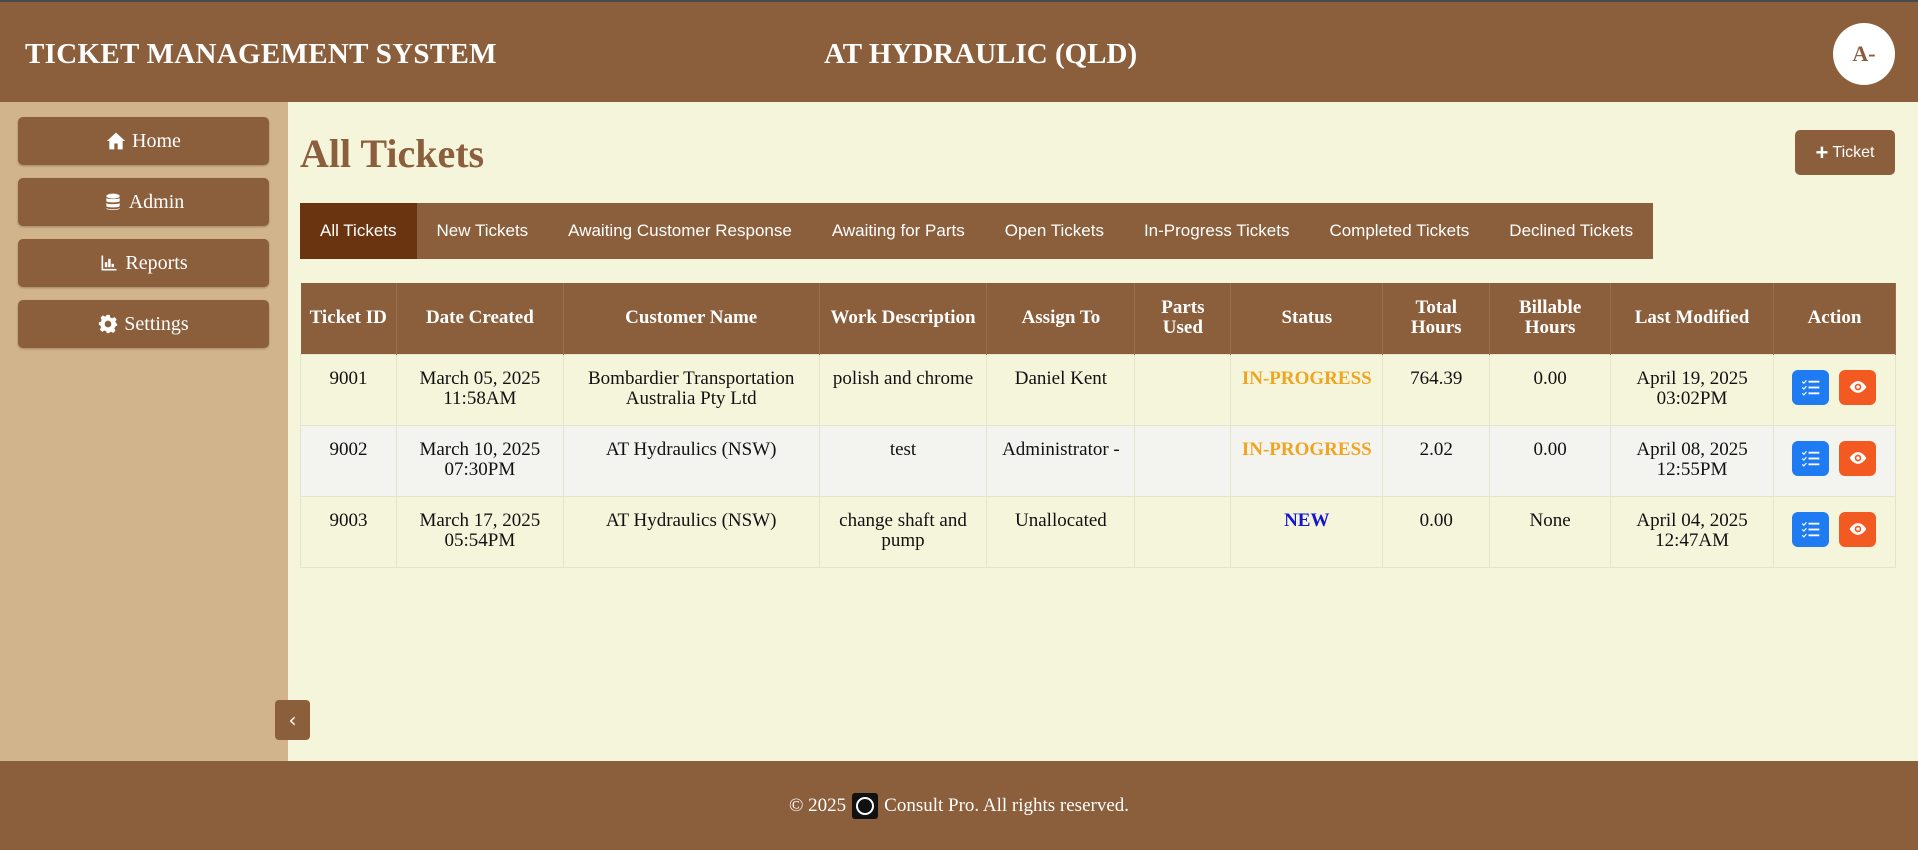  Describe the element at coordinates (1061, 531) in the screenshot. I see `cell-assign-to: Unallocated` at that location.